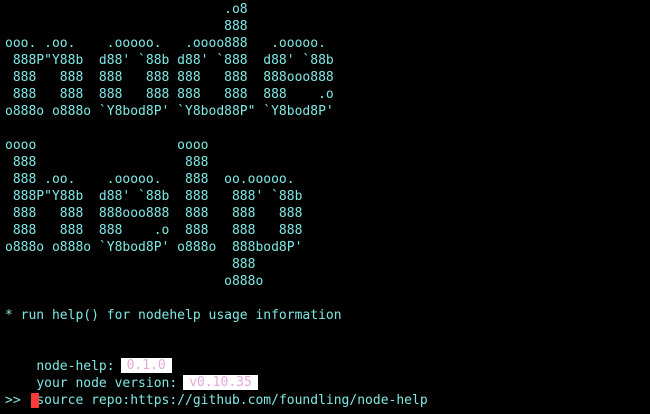  Describe the element at coordinates (13, 400) in the screenshot. I see `prompt-symbol: >>` at that location.